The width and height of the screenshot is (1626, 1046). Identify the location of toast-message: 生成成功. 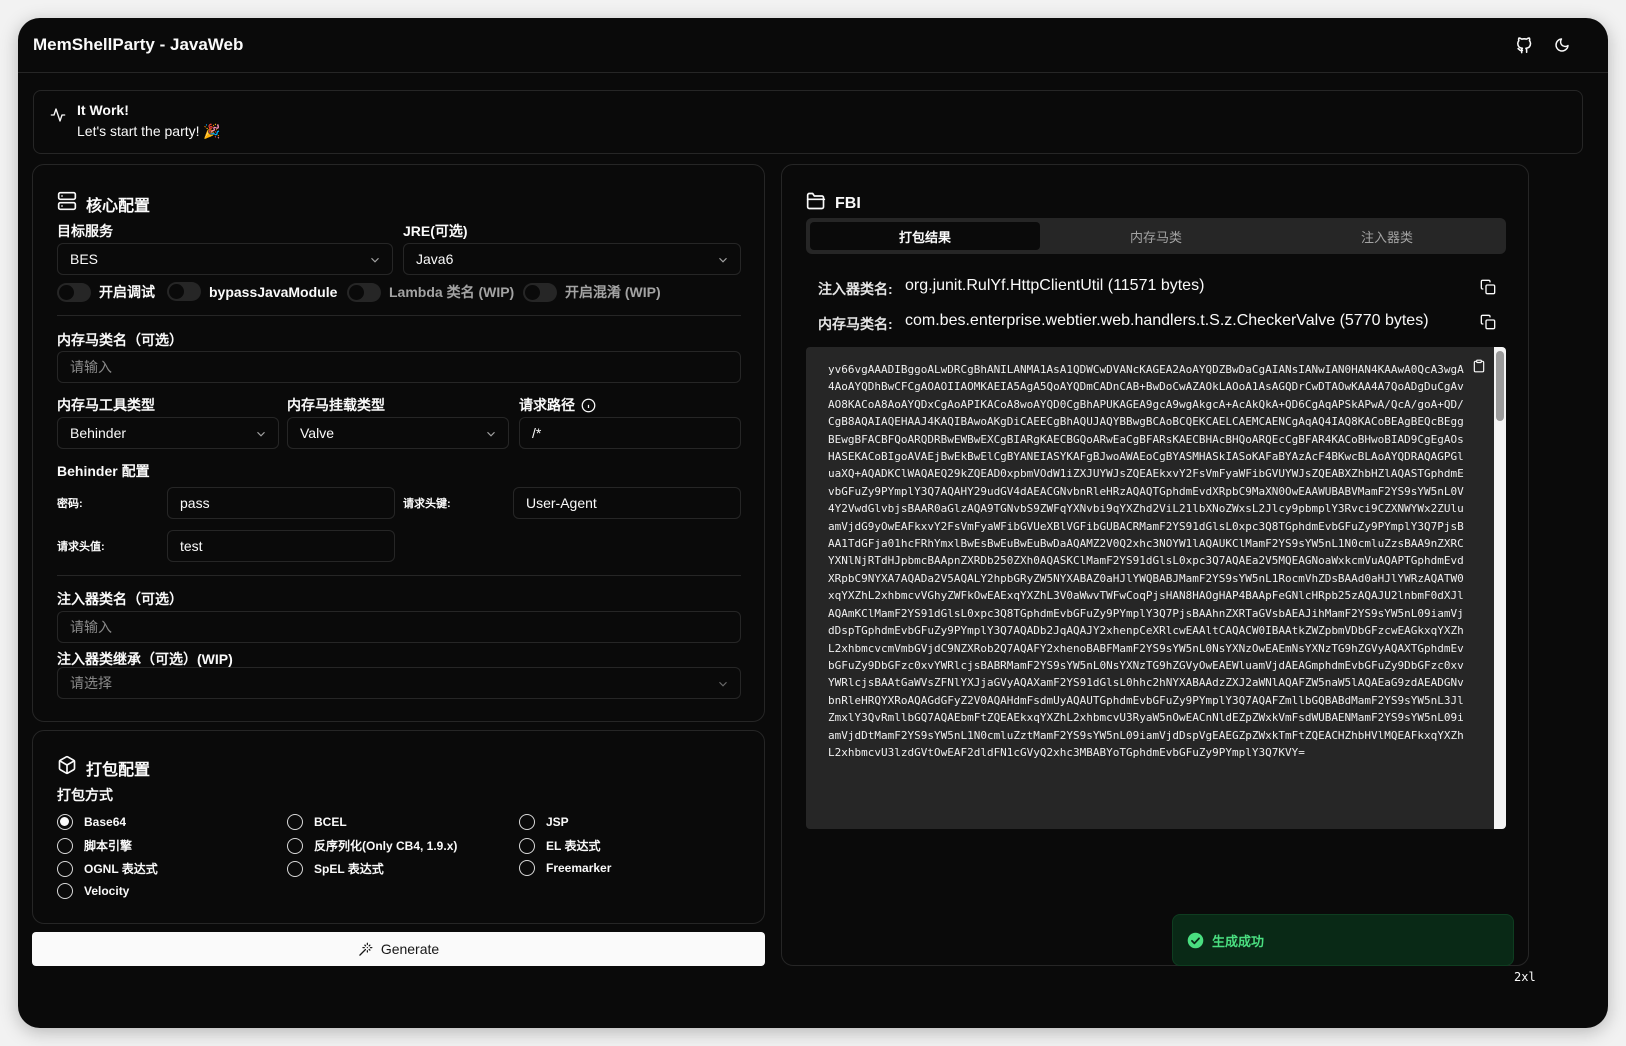
(1238, 941).